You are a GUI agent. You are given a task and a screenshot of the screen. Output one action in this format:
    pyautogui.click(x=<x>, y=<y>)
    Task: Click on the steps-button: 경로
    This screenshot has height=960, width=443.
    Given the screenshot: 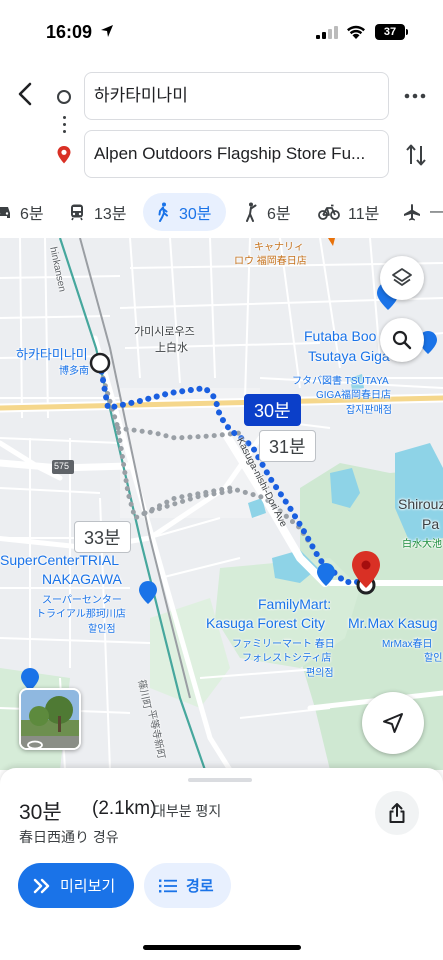 What is the action you would take?
    pyautogui.click(x=187, y=885)
    